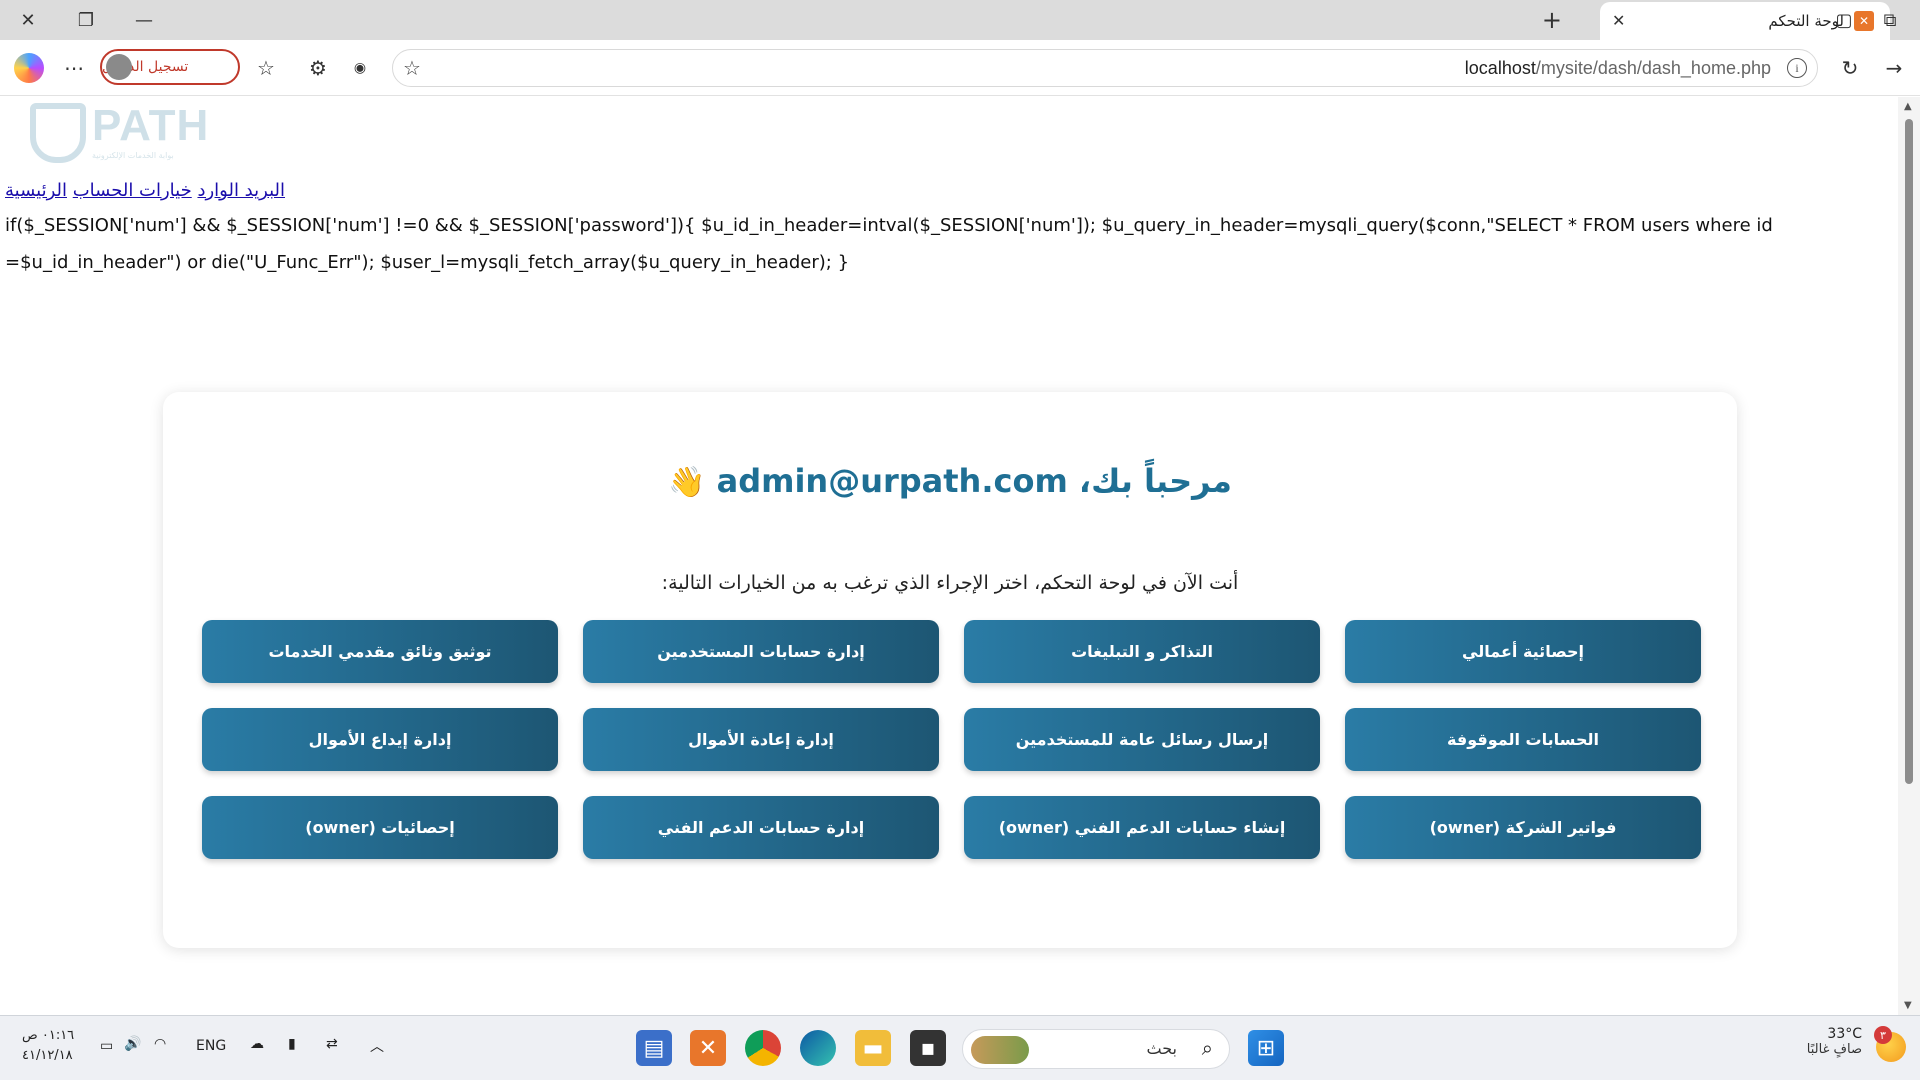 This screenshot has height=1080, width=1920. I want to click on logo-text: PATH, so click(151, 125).